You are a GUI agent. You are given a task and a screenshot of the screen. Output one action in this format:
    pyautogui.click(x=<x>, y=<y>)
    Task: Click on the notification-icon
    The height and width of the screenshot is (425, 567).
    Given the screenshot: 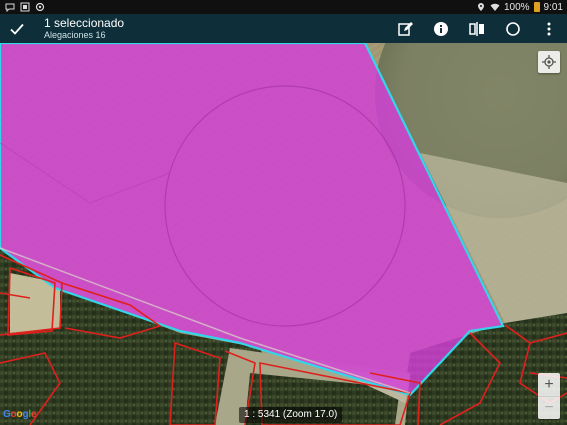 What is the action you would take?
    pyautogui.click(x=10, y=7)
    